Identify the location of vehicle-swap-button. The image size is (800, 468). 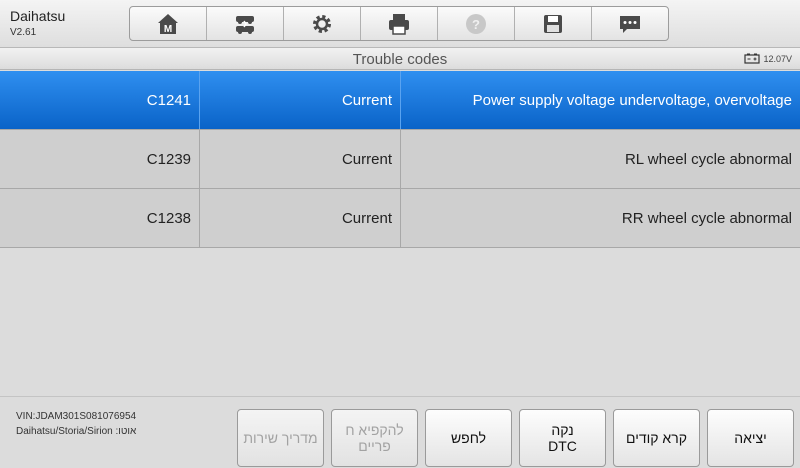
(245, 23).